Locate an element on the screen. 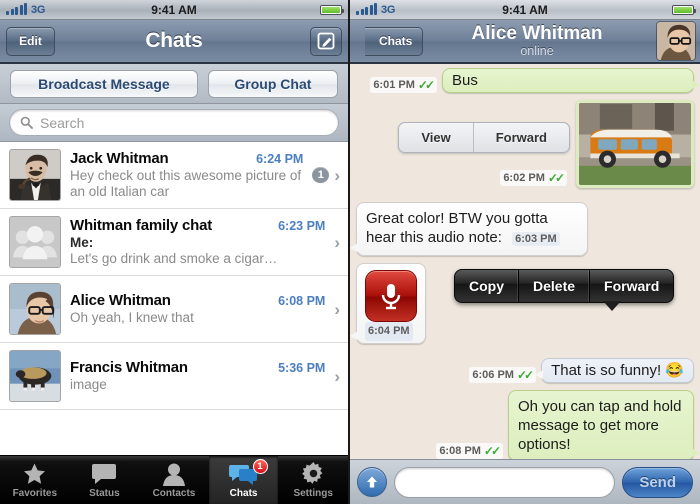 This screenshot has height=504, width=700. search-bar: Search is located at coordinates (174, 123).